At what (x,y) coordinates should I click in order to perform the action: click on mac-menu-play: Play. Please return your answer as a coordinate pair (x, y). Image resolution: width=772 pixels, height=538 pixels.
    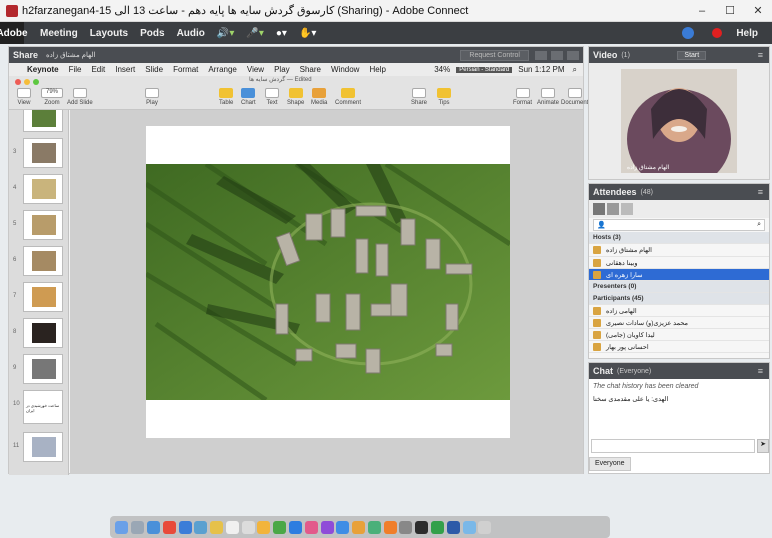
    Looking at the image, I should click on (282, 69).